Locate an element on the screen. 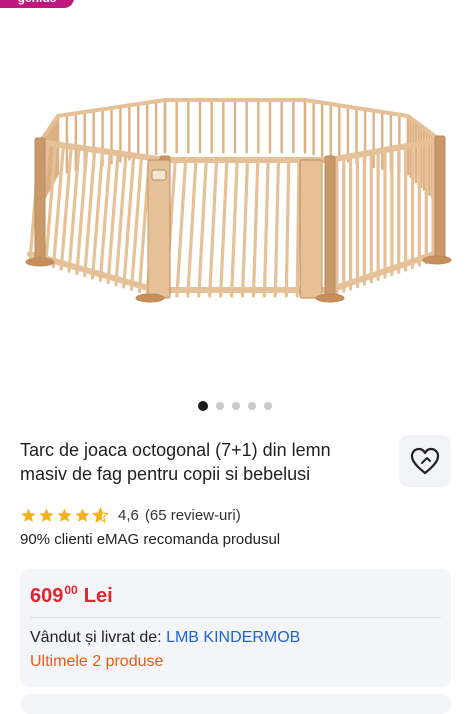 The width and height of the screenshot is (470, 714). heart-icon is located at coordinates (425, 461).